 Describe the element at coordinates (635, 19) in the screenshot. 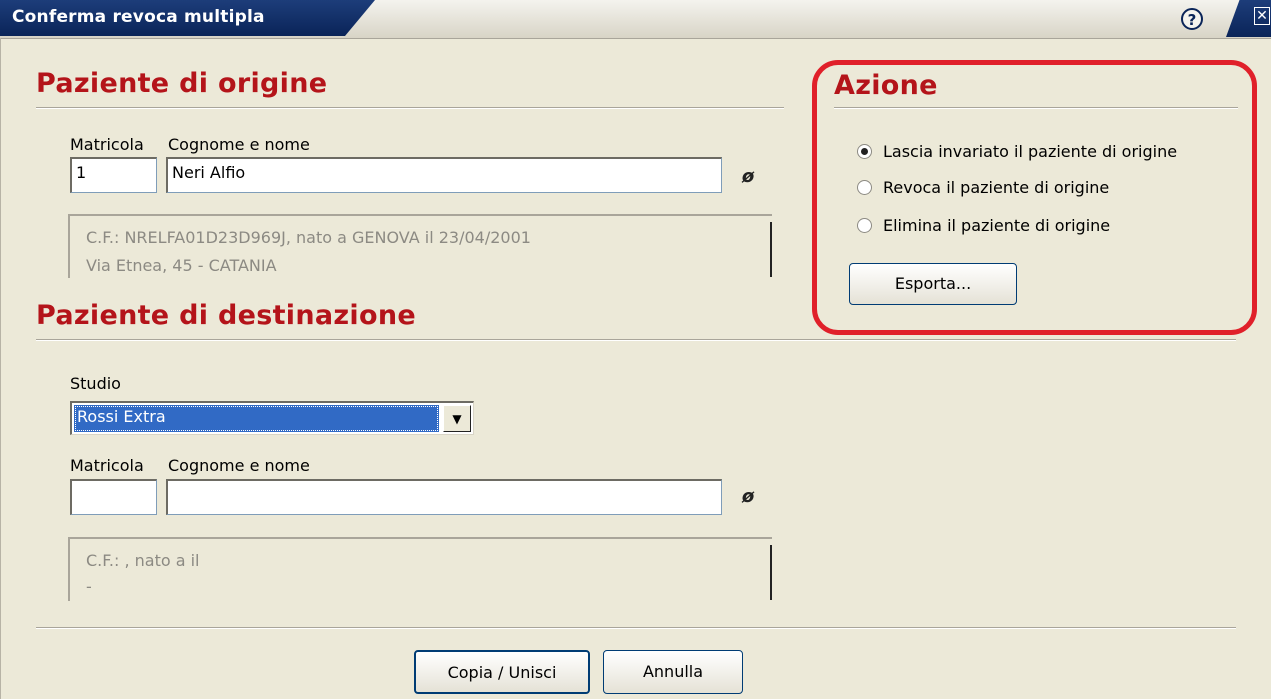

I see `title-bar: Conferma revoca multipla ? ✕` at that location.